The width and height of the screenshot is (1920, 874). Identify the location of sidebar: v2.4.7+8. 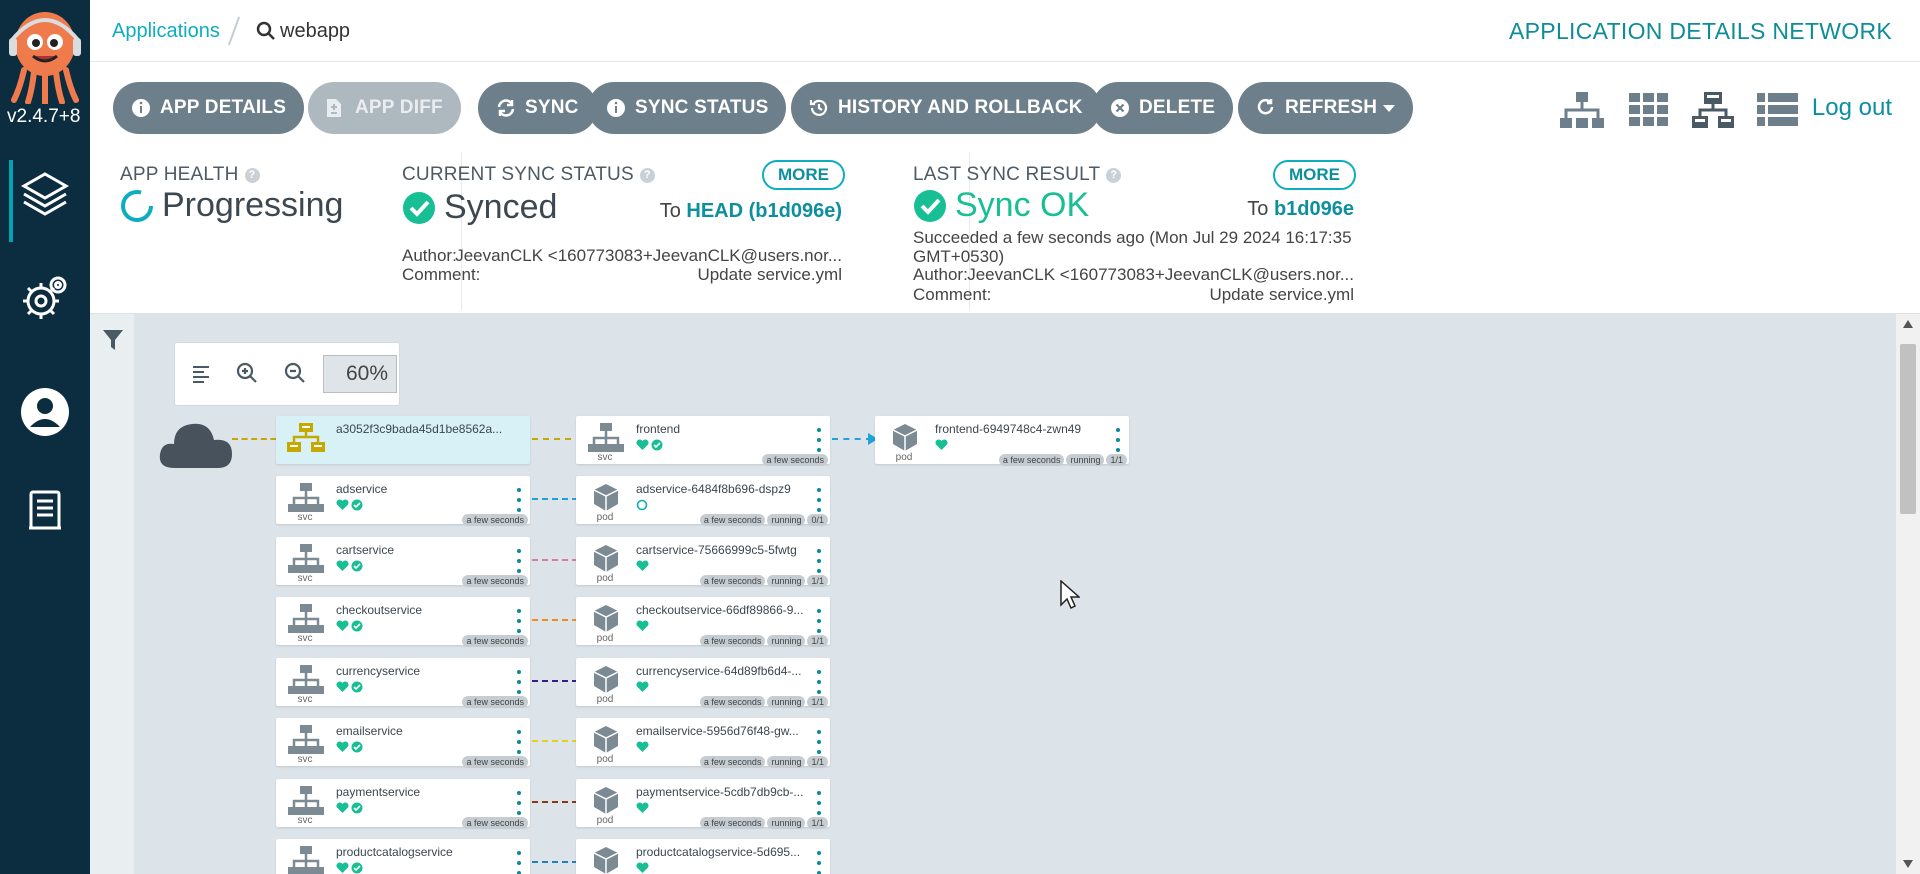
(45, 437).